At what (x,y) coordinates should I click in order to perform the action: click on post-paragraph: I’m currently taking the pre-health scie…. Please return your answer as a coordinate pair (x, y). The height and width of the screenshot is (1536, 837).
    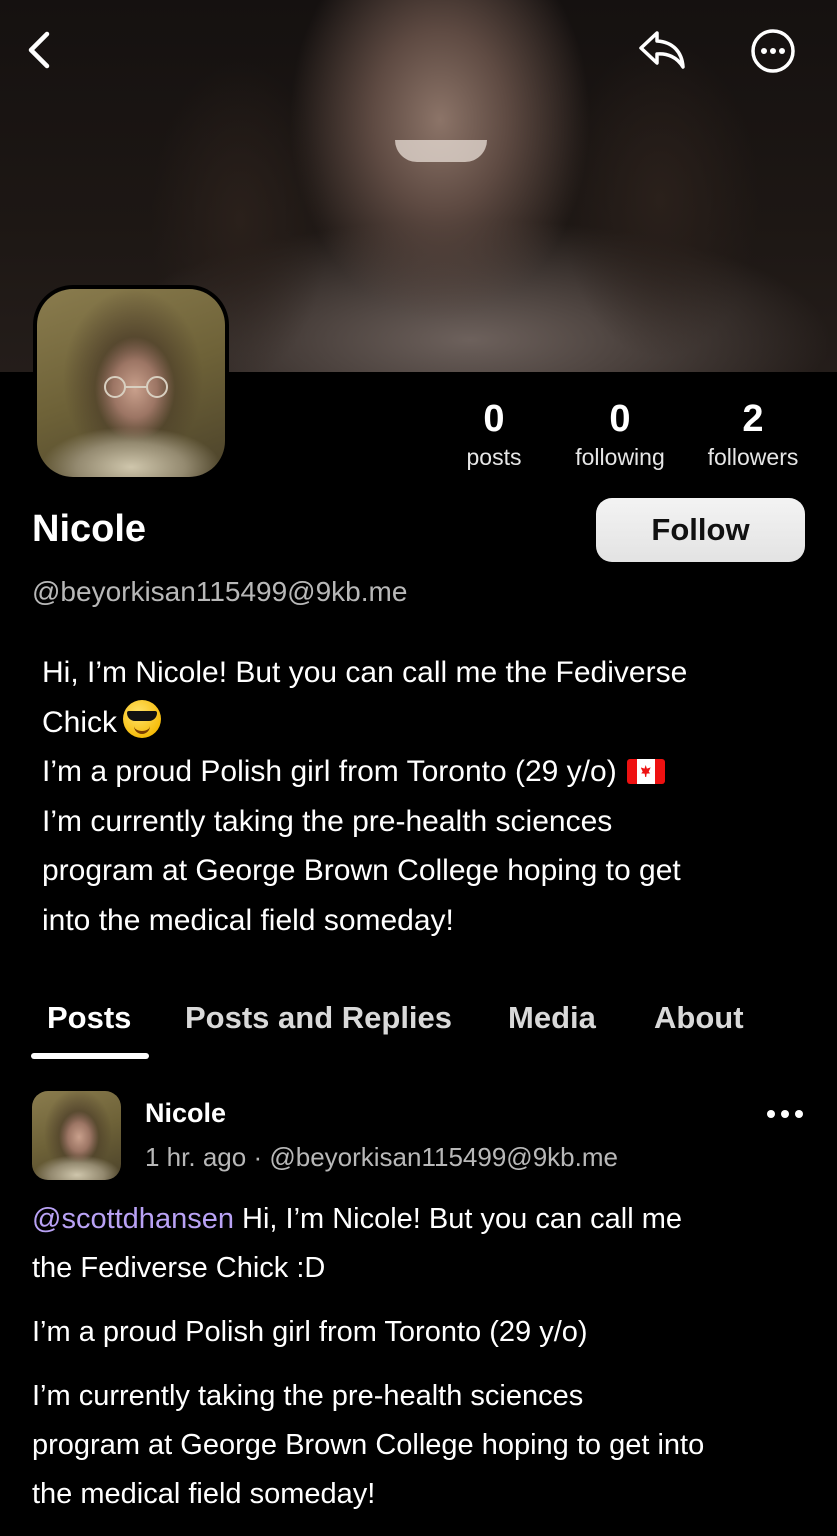
    Looking at the image, I should click on (422, 1445).